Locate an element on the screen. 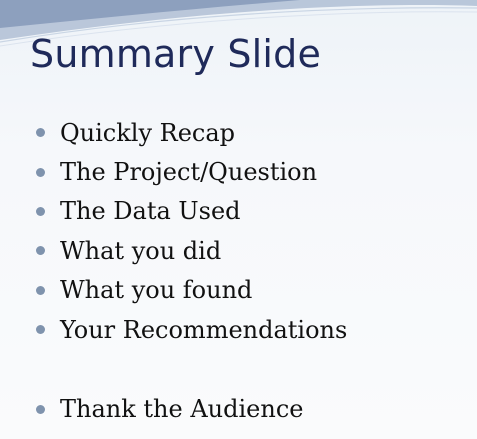 The image size is (477, 439). list-item: The Data Used is located at coordinates (191, 211).